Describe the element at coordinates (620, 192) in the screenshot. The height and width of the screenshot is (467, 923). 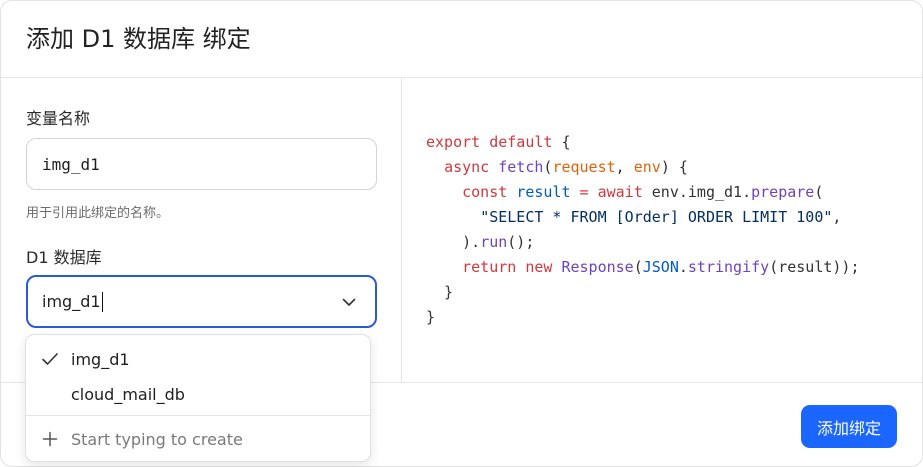
I see `code-token: await` at that location.